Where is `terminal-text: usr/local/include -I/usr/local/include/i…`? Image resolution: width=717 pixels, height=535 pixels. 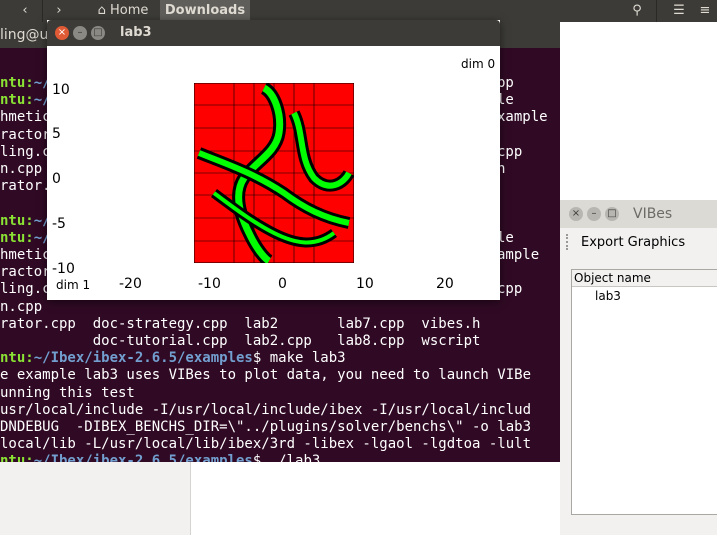 terminal-text: usr/local/include -I/usr/local/include/i… is located at coordinates (266, 409).